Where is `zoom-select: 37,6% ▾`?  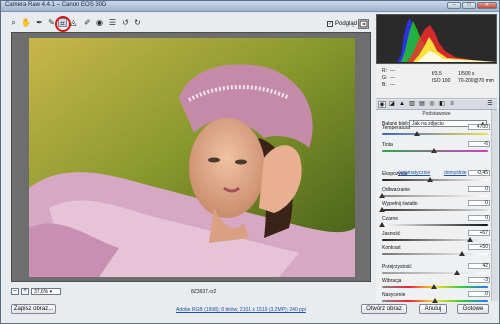
zoom-select: 37,6% ▾ is located at coordinates (46, 291).